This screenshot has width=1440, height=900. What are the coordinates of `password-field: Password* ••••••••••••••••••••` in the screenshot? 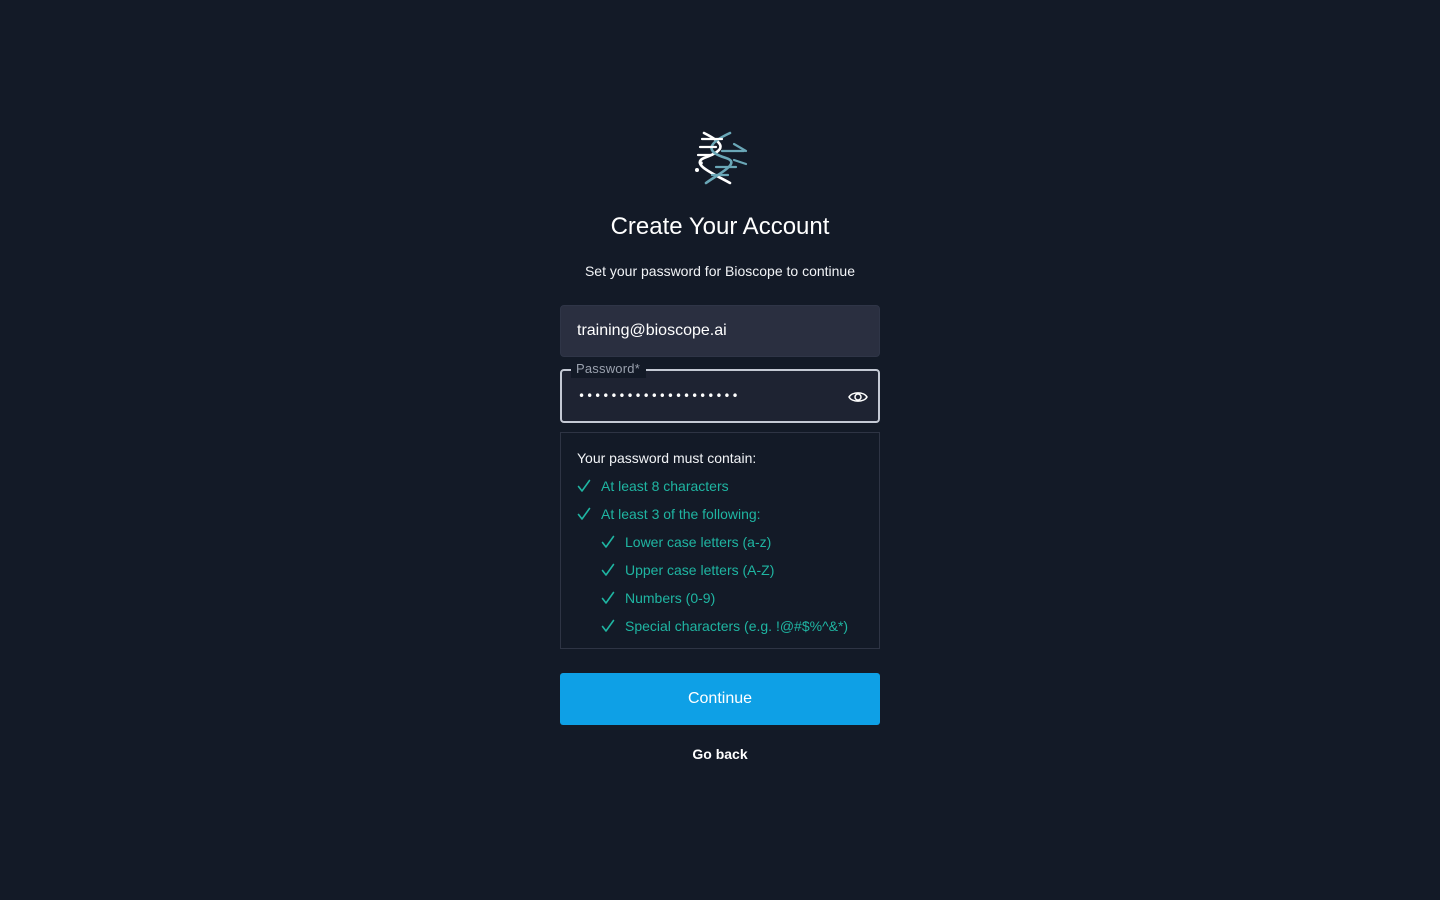 It's located at (720, 391).